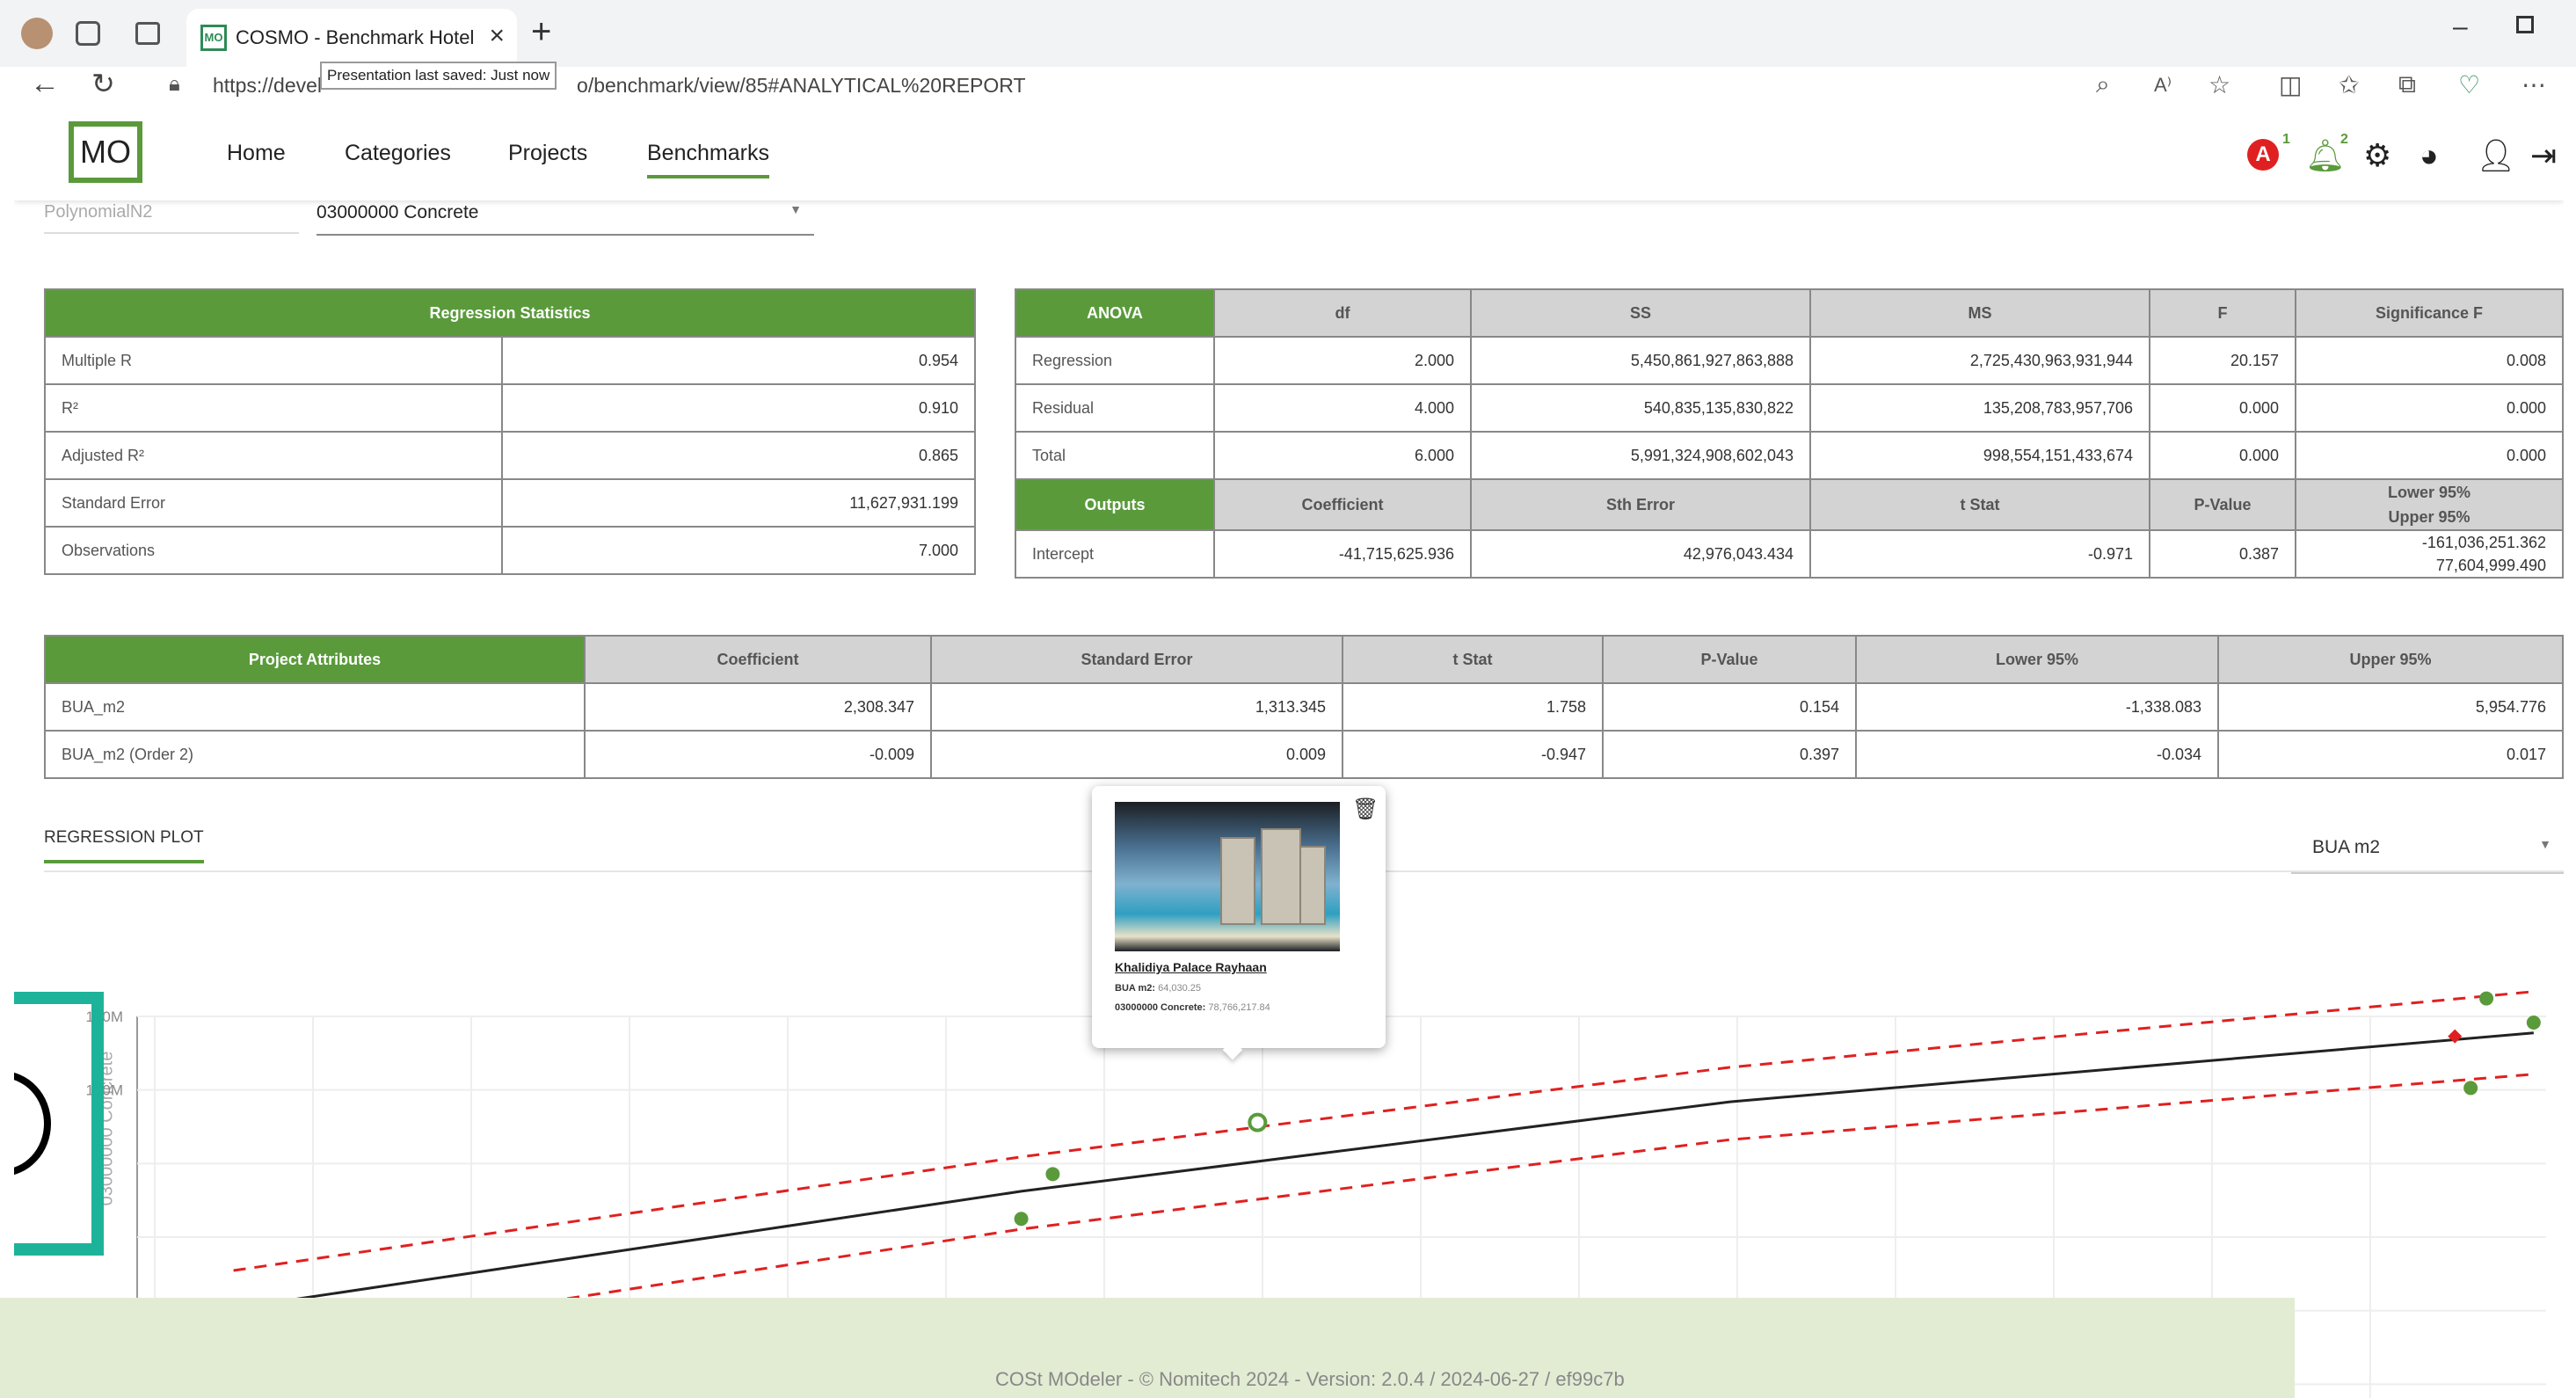 The image size is (2576, 1398). I want to click on attr-cell: -0.947, so click(1473, 755).